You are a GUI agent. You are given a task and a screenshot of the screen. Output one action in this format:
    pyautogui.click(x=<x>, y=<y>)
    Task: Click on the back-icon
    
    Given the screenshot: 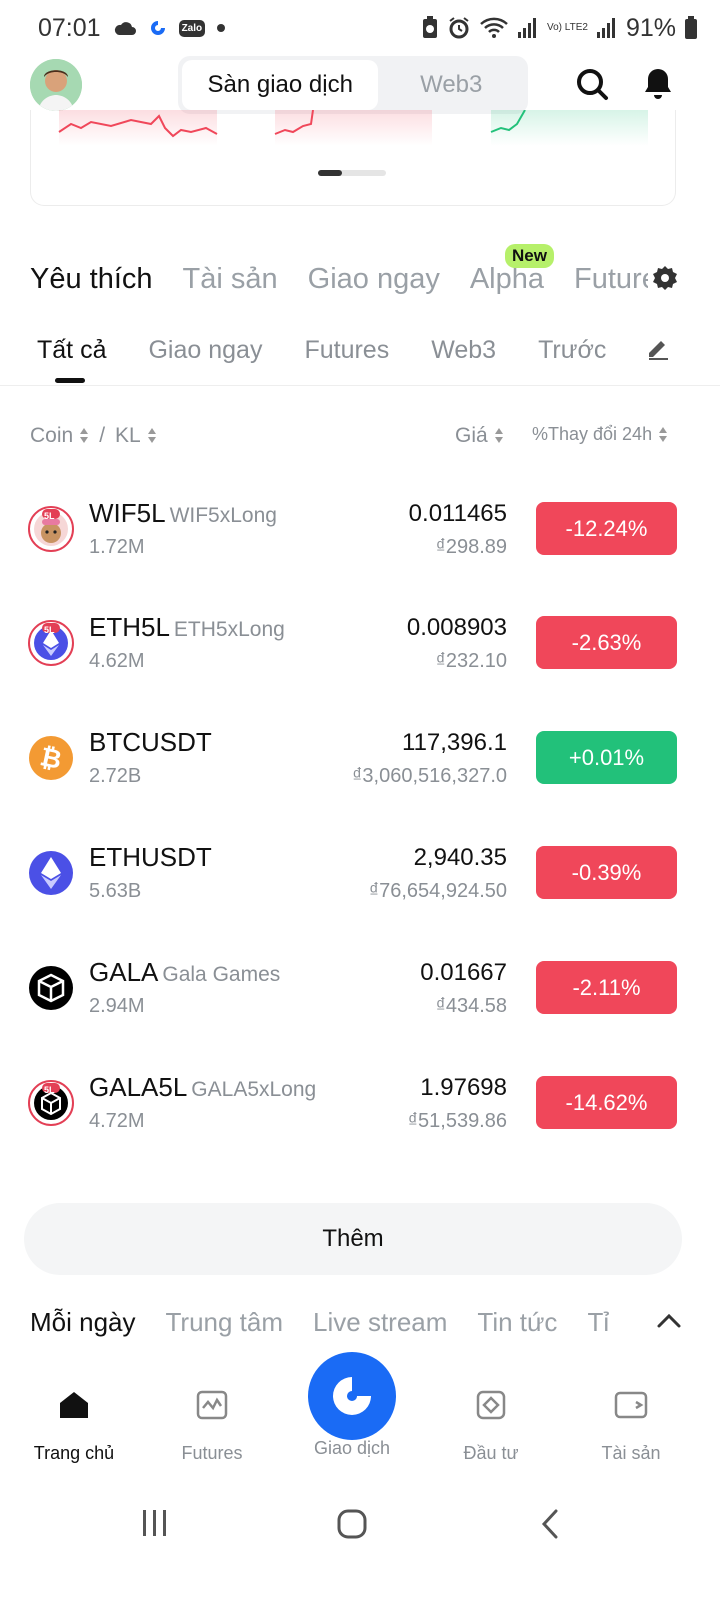 What is the action you would take?
    pyautogui.click(x=550, y=1526)
    